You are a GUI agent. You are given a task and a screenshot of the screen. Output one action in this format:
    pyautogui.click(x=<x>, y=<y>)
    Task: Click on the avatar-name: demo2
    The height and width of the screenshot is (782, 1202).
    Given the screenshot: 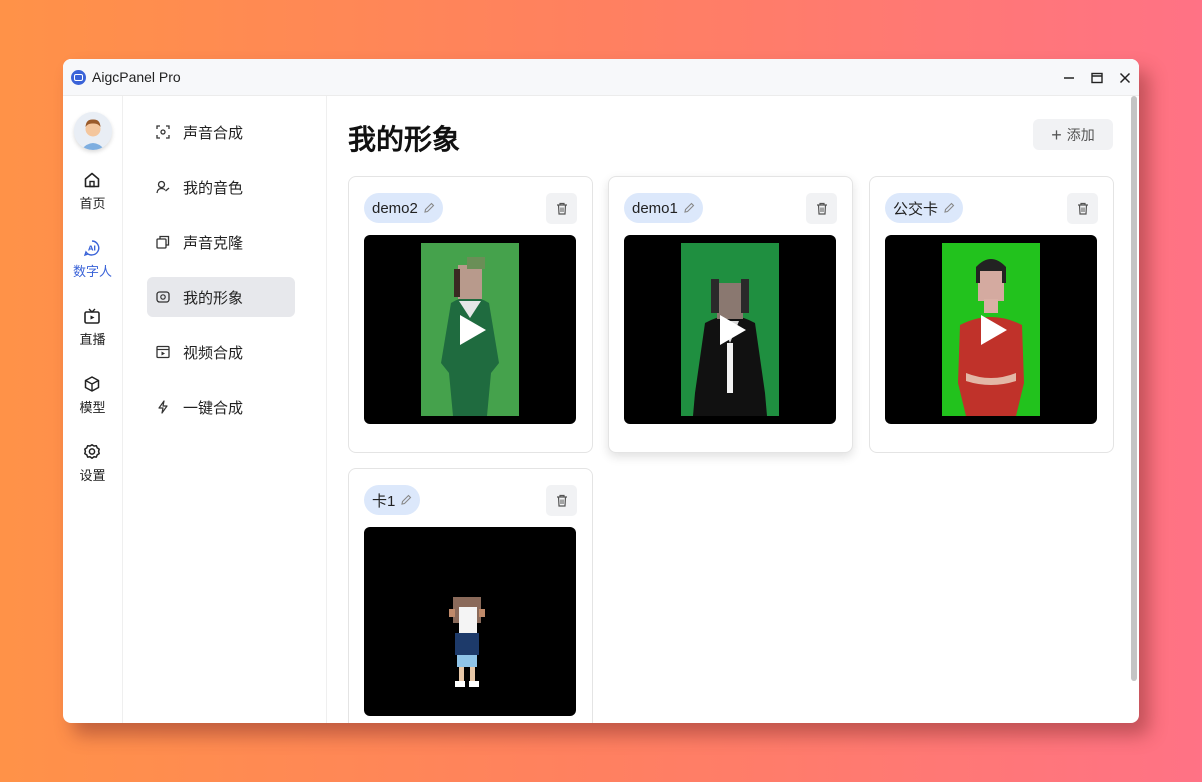 What is the action you would take?
    pyautogui.click(x=395, y=208)
    